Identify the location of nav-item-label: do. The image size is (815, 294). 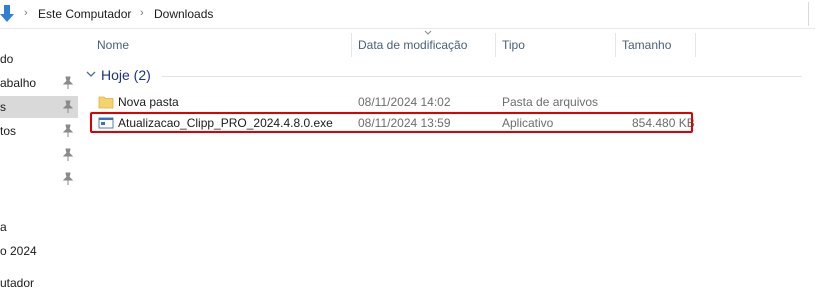
(7, 59).